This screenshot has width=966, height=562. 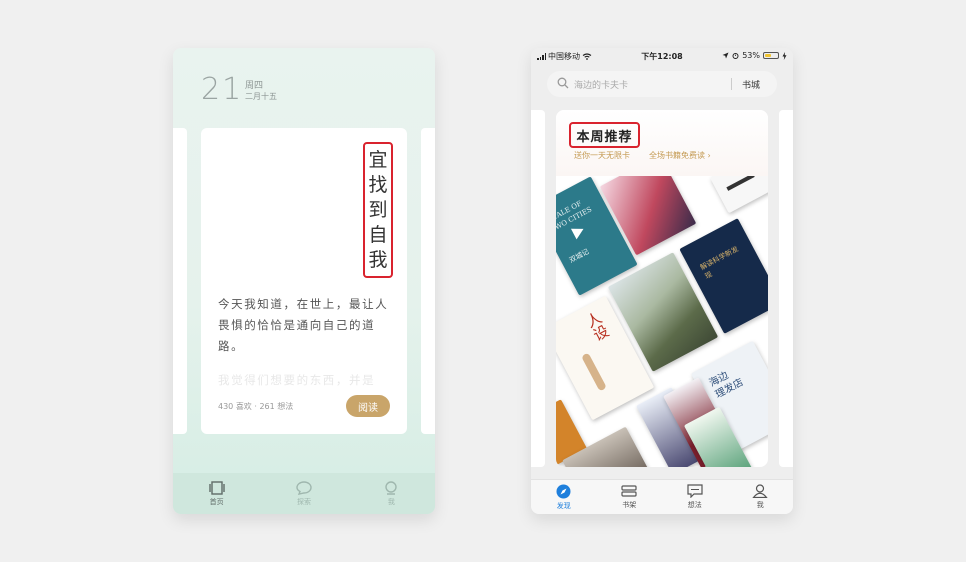 I want to click on bookstore-link: 书城, so click(x=751, y=84).